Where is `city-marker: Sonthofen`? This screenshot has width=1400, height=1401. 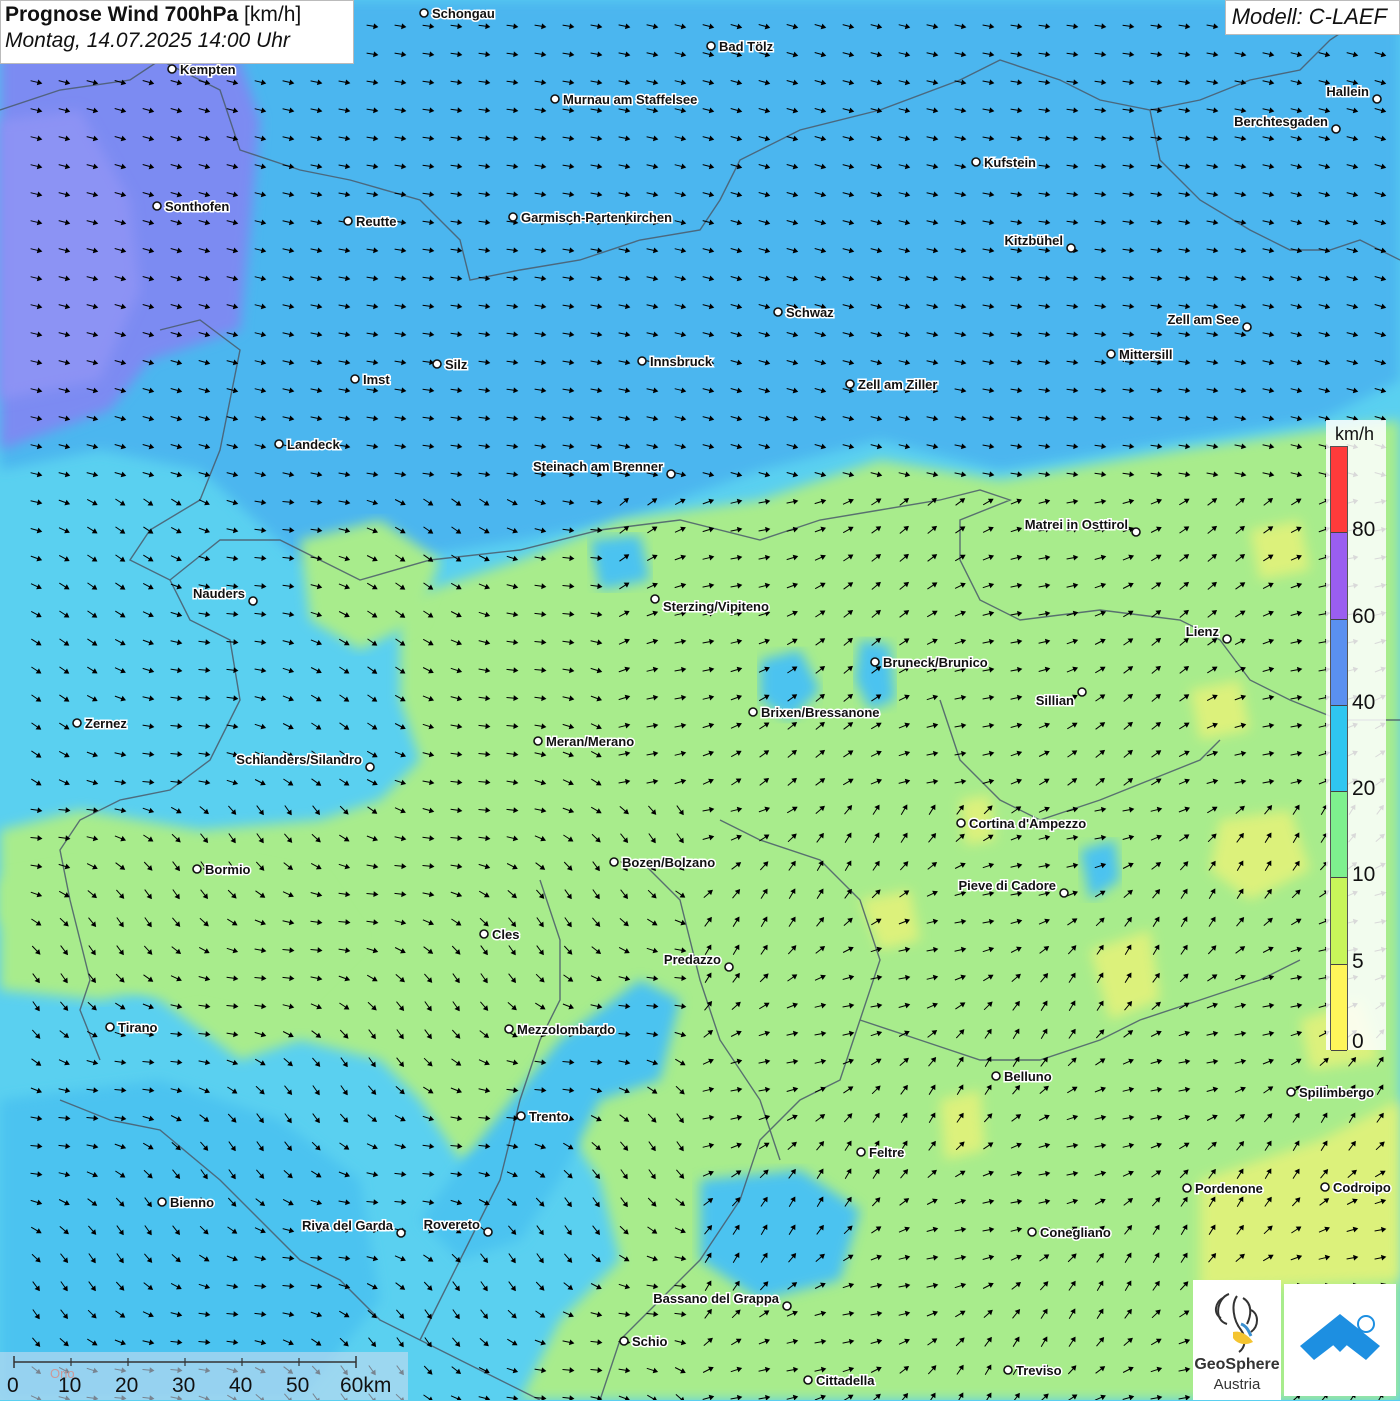
city-marker: Sonthofen is located at coordinates (191, 207).